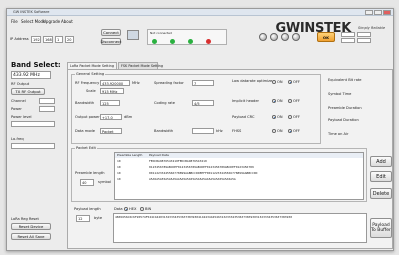  I want to click on ip-address-label: IP Address, so click(19, 39).